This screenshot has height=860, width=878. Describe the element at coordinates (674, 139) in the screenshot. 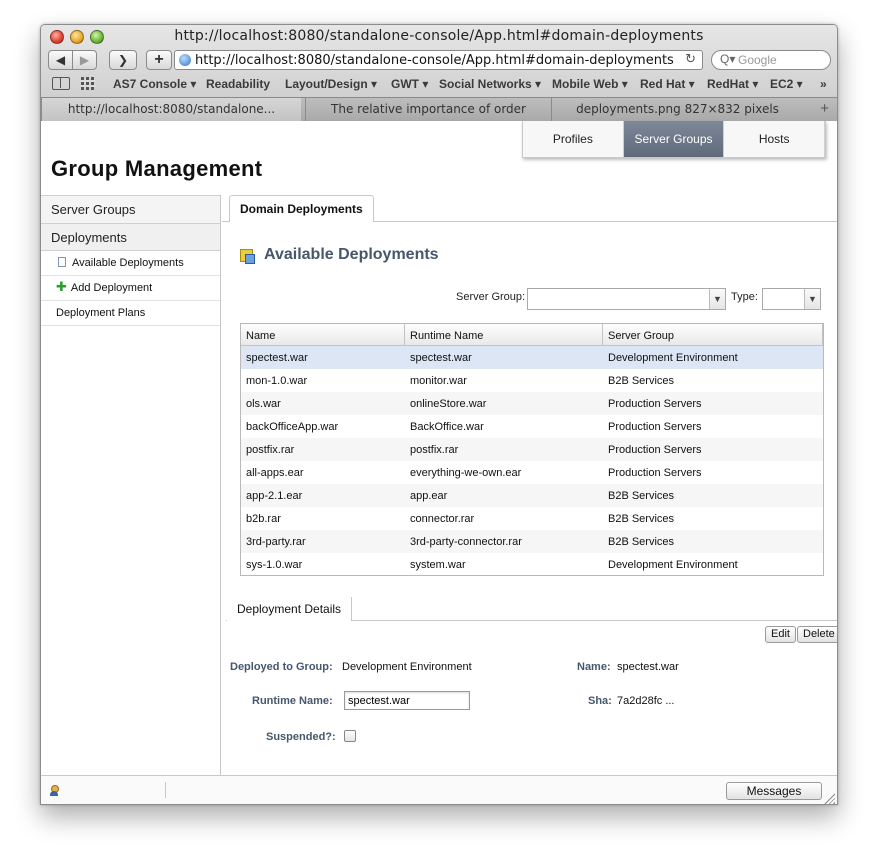

I see `nav-server-groups: Server Groups` at that location.